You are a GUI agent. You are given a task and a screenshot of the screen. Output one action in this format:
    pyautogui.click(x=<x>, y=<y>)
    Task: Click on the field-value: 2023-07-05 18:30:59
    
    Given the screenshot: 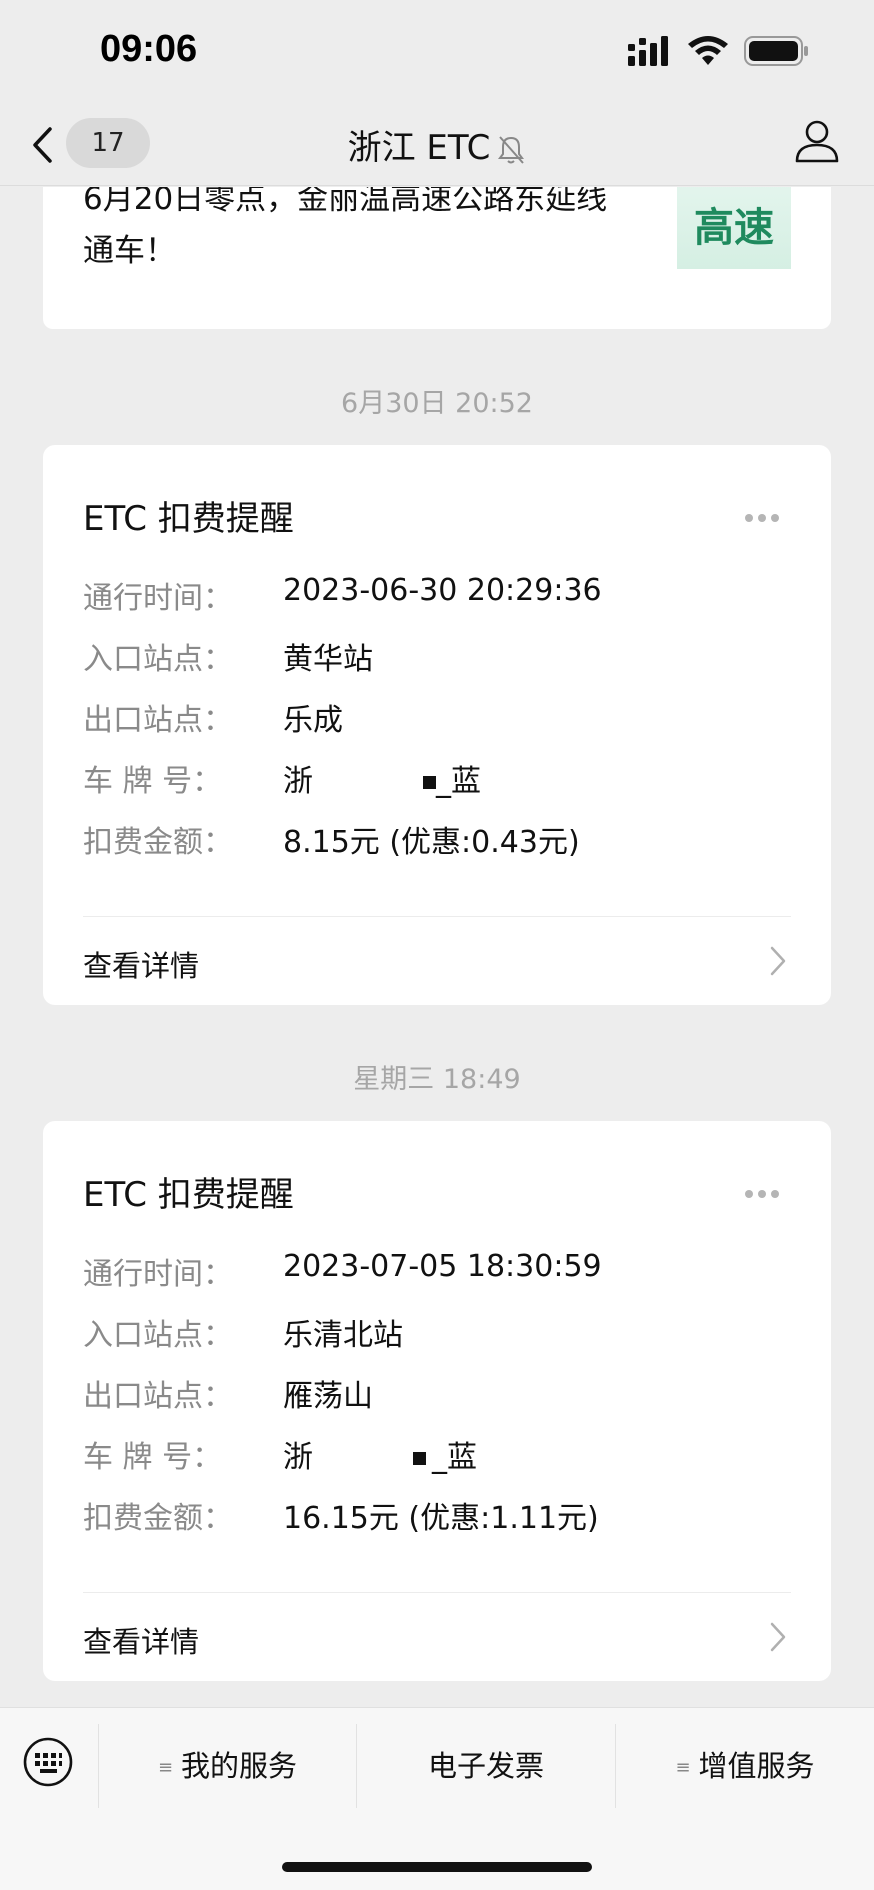 What is the action you would take?
    pyautogui.click(x=442, y=1266)
    